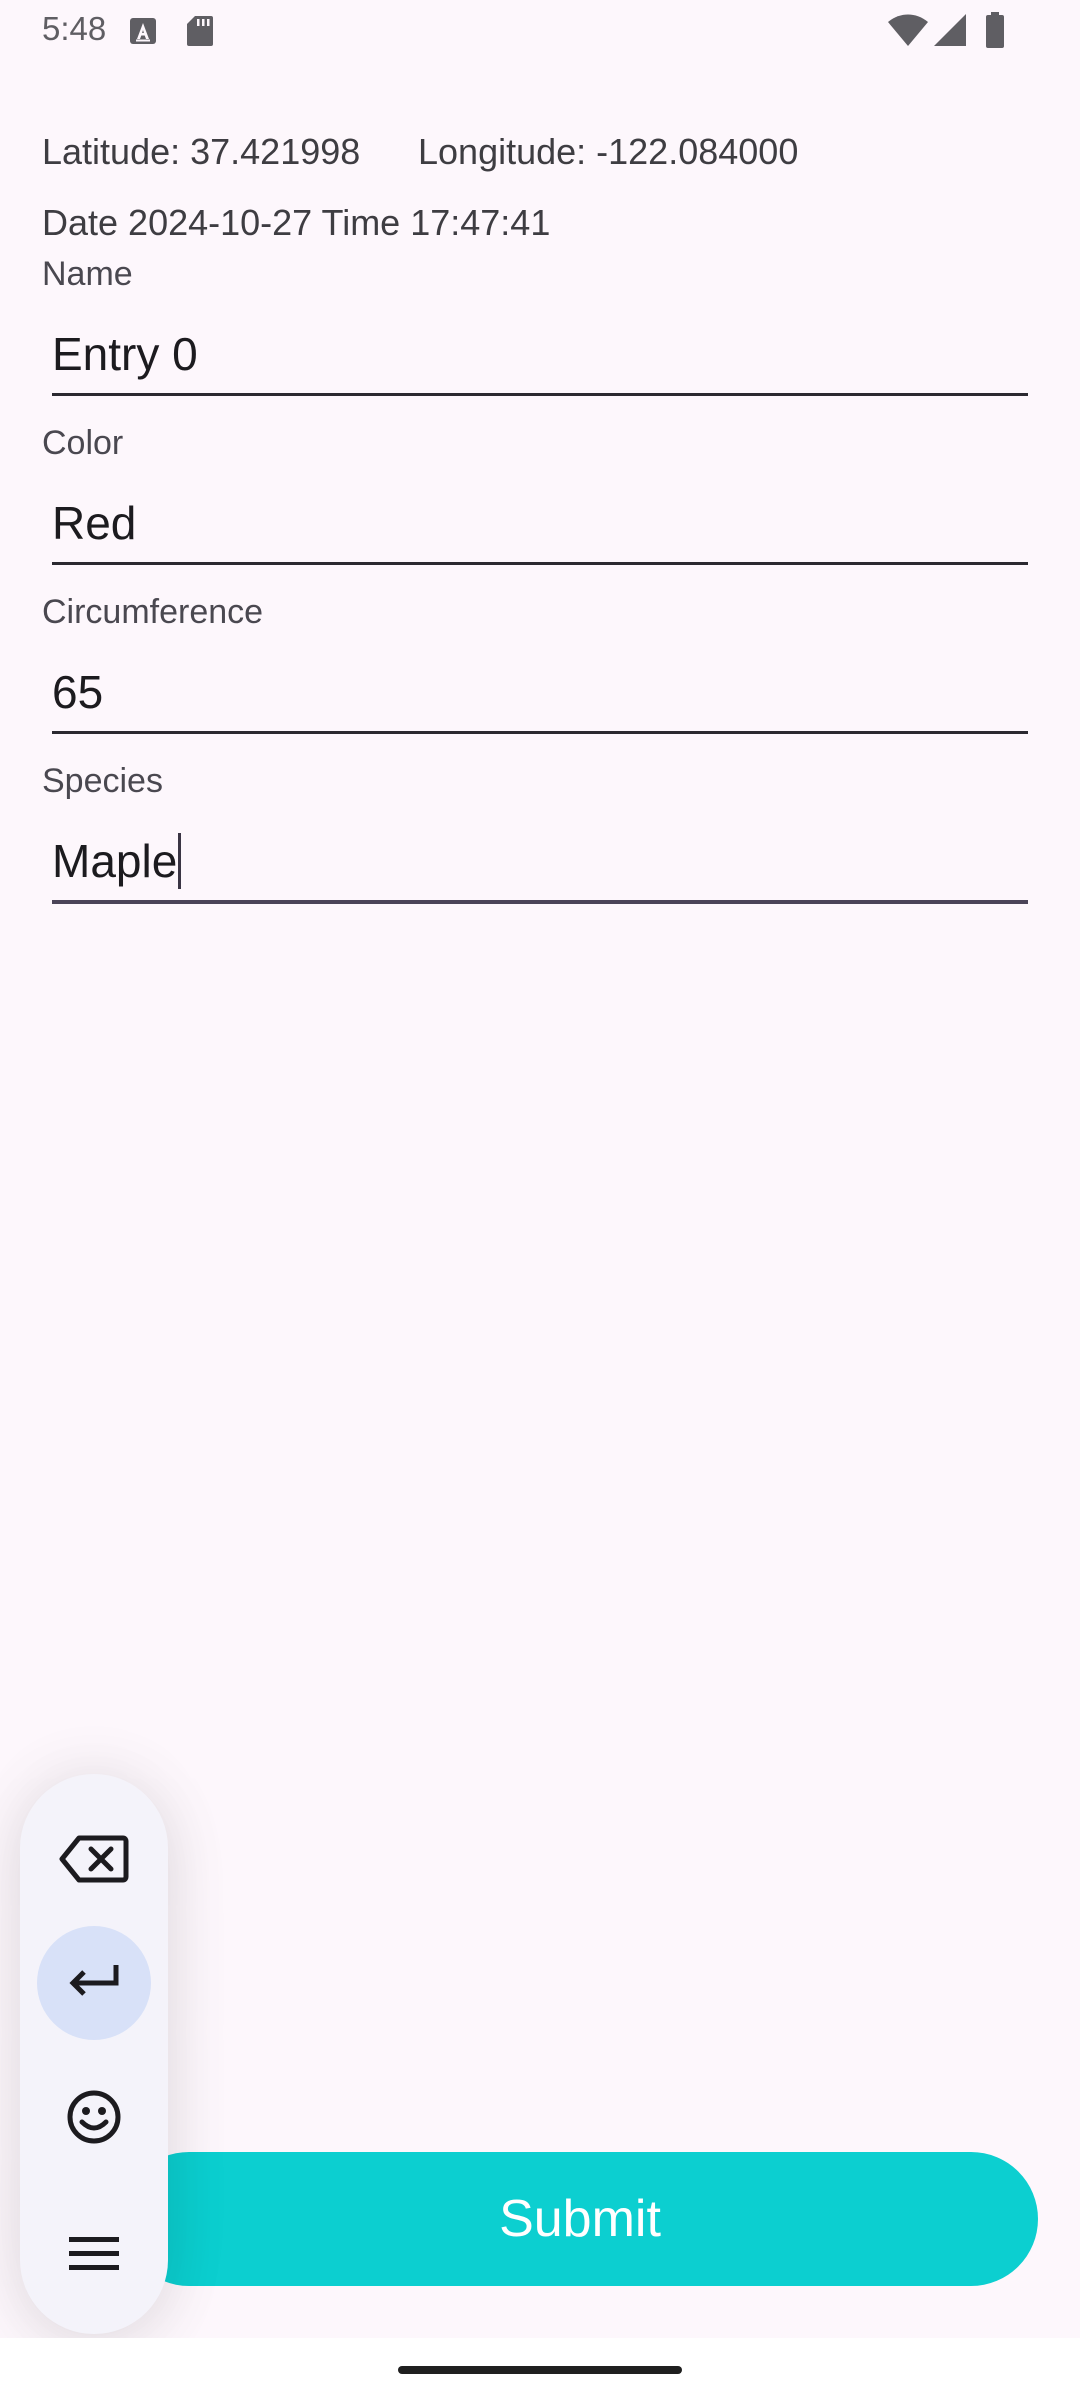 The height and width of the screenshot is (2400, 1080). Describe the element at coordinates (200, 33) in the screenshot. I see `sd-card-icon` at that location.